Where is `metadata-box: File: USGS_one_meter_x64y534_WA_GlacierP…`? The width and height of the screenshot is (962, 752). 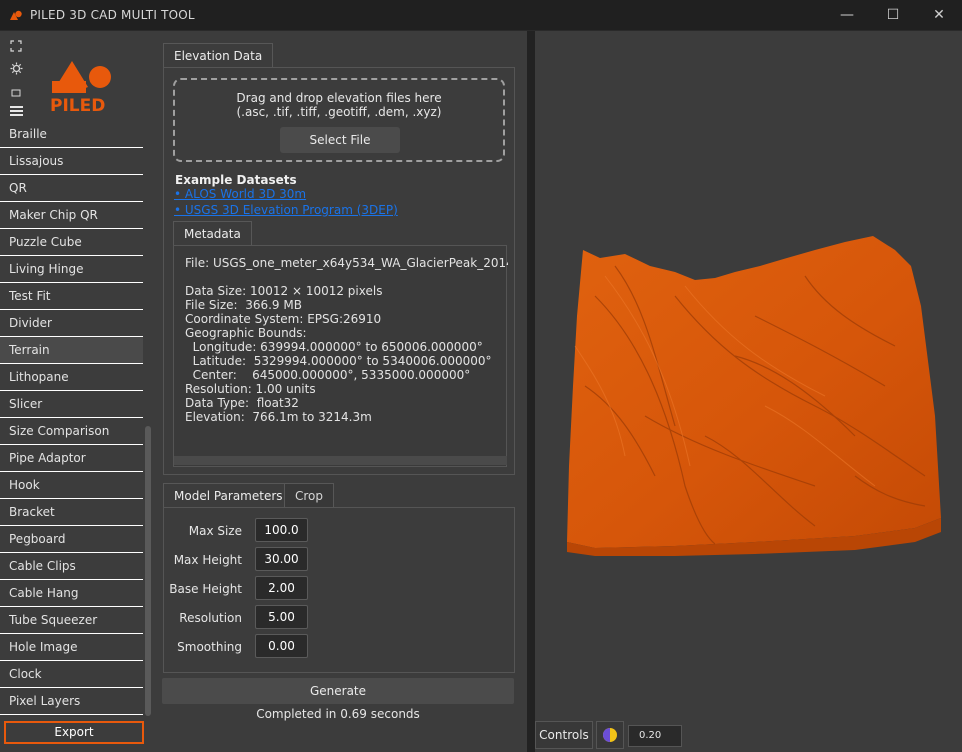 metadata-box: File: USGS_one_meter_x64y534_WA_GlacierP… is located at coordinates (340, 356).